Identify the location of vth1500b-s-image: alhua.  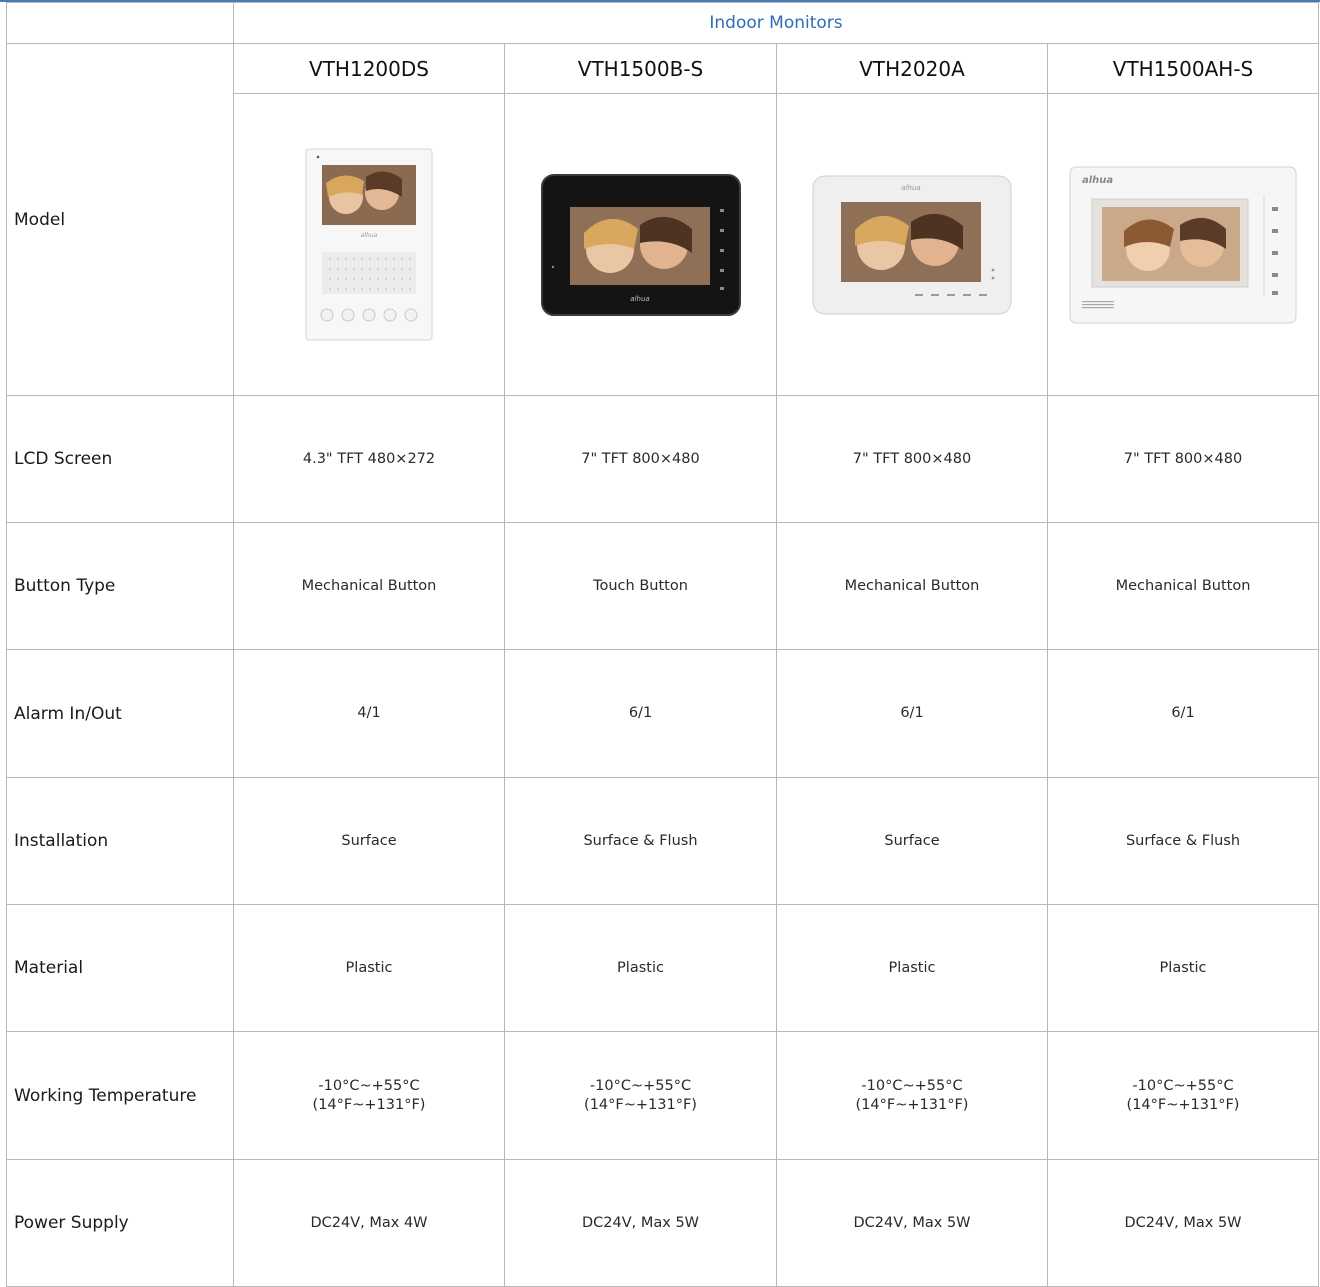
(640, 244).